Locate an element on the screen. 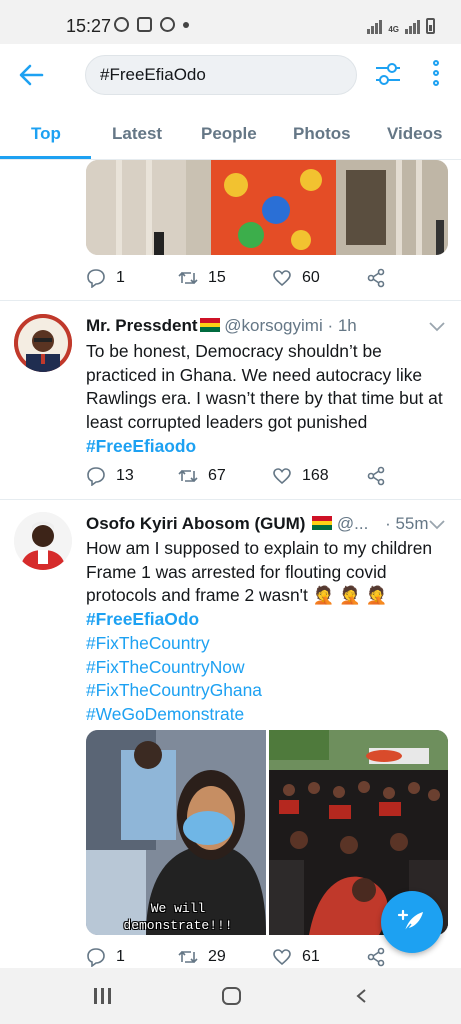 This screenshot has height=1024, width=461. retweet-button: 15 is located at coordinates (202, 278).